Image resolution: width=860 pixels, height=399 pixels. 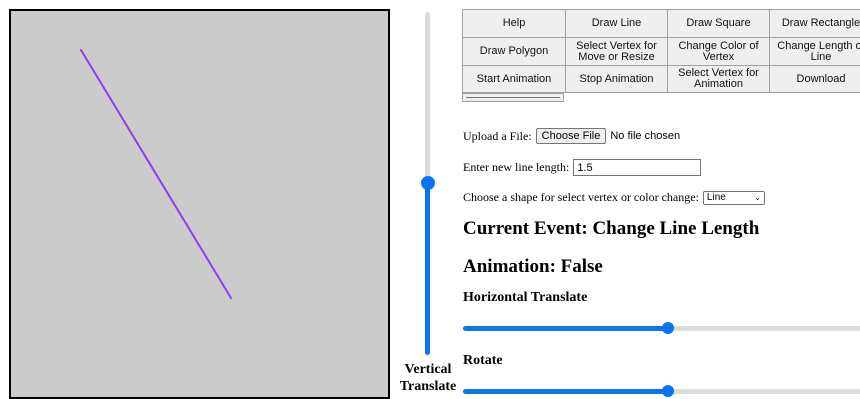 I want to click on line-length-input: 1.5, so click(x=637, y=167).